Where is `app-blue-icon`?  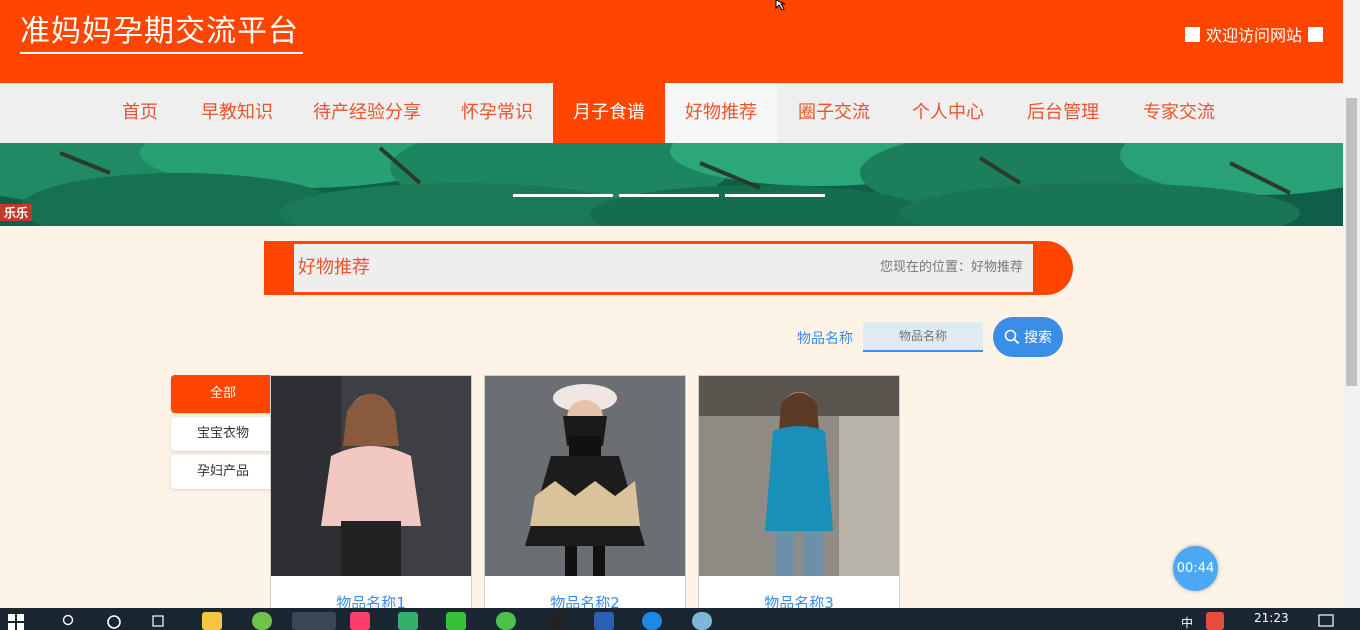
app-blue-icon is located at coordinates (702, 621).